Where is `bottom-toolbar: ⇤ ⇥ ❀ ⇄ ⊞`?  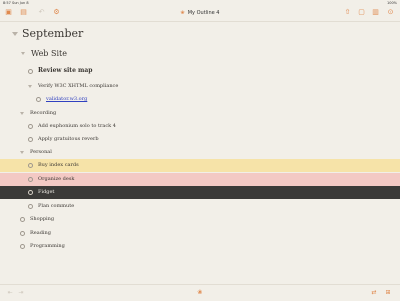
bottom-toolbar: ⇤ ⇥ ❀ ⇄ ⊞ is located at coordinates (200, 292).